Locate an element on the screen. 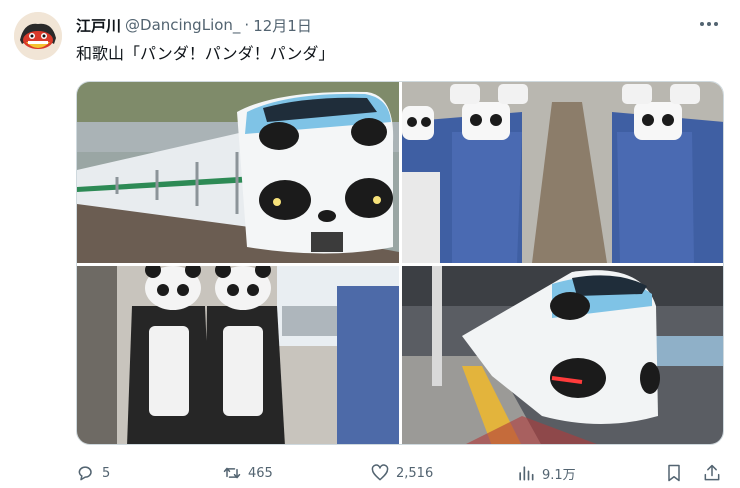 The width and height of the screenshot is (740, 488). share-icon is located at coordinates (712, 472).